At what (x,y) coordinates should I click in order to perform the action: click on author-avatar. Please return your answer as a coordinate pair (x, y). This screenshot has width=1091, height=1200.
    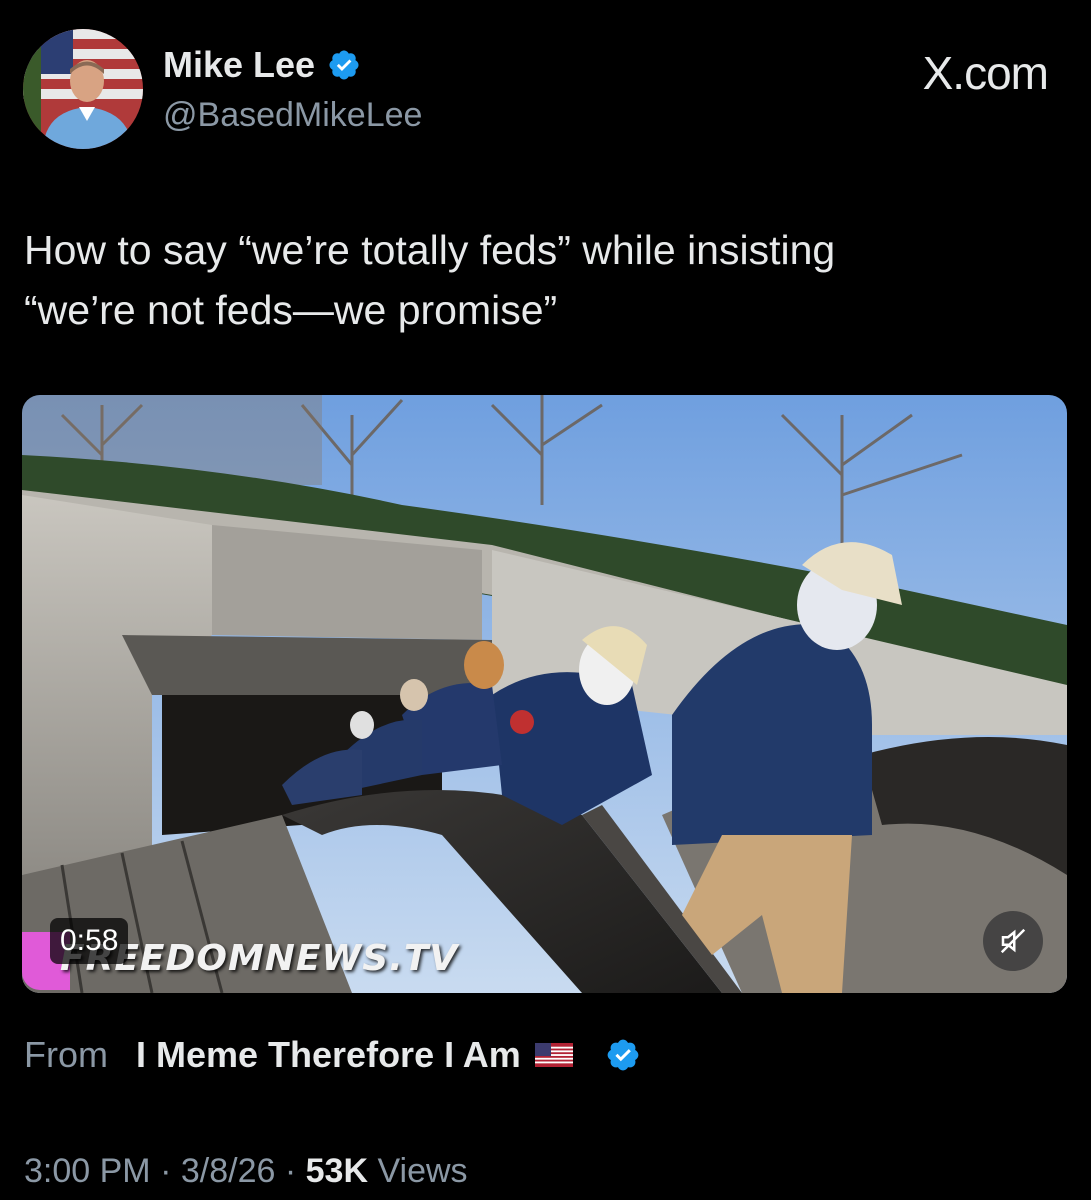
    Looking at the image, I should click on (83, 89).